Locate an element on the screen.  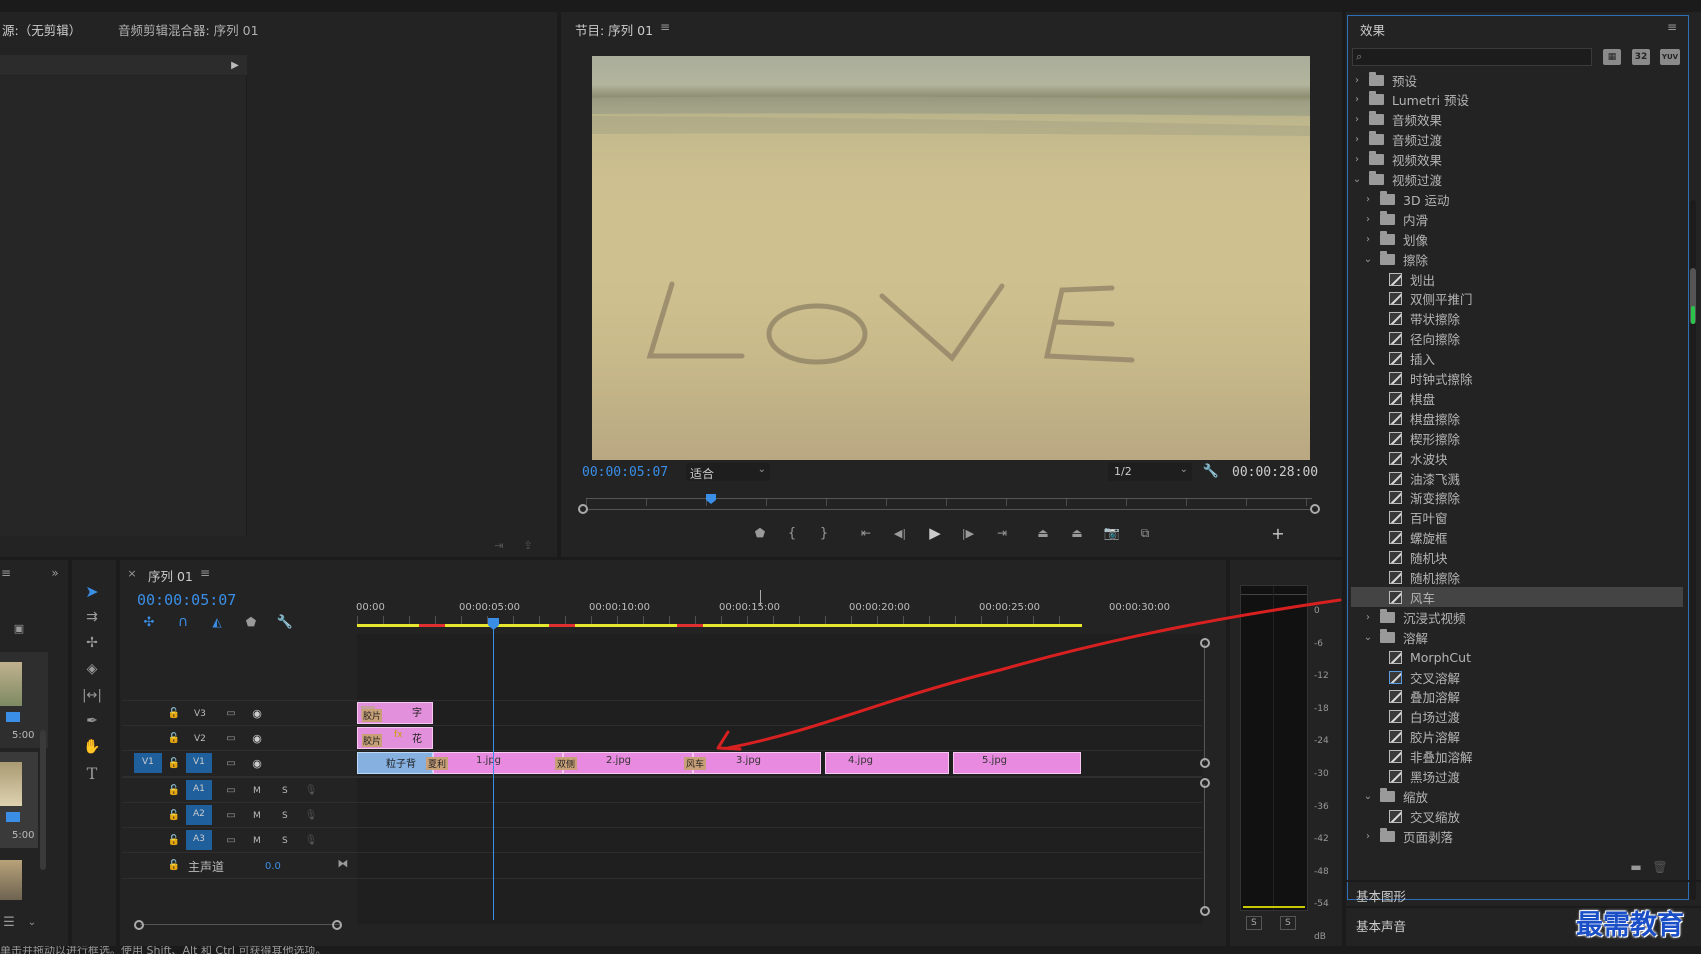
new-bin-icon: ▣ is located at coordinates (19, 628).